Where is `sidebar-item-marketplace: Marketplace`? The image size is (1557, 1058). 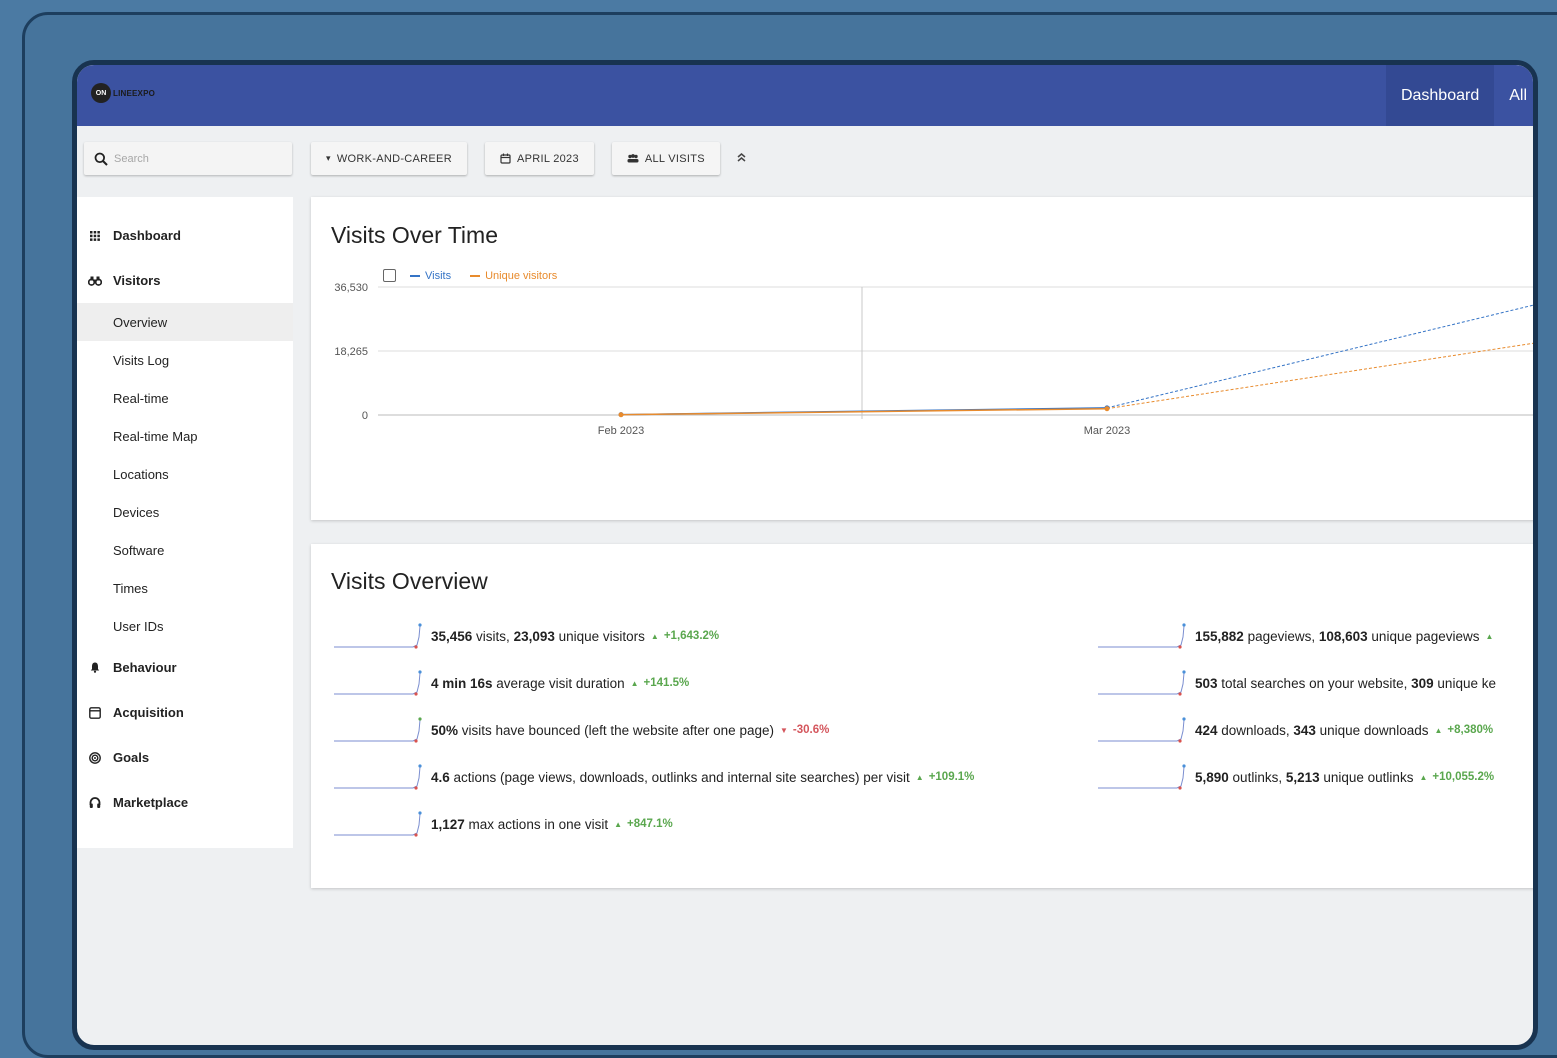 sidebar-item-marketplace: Marketplace is located at coordinates (185, 802).